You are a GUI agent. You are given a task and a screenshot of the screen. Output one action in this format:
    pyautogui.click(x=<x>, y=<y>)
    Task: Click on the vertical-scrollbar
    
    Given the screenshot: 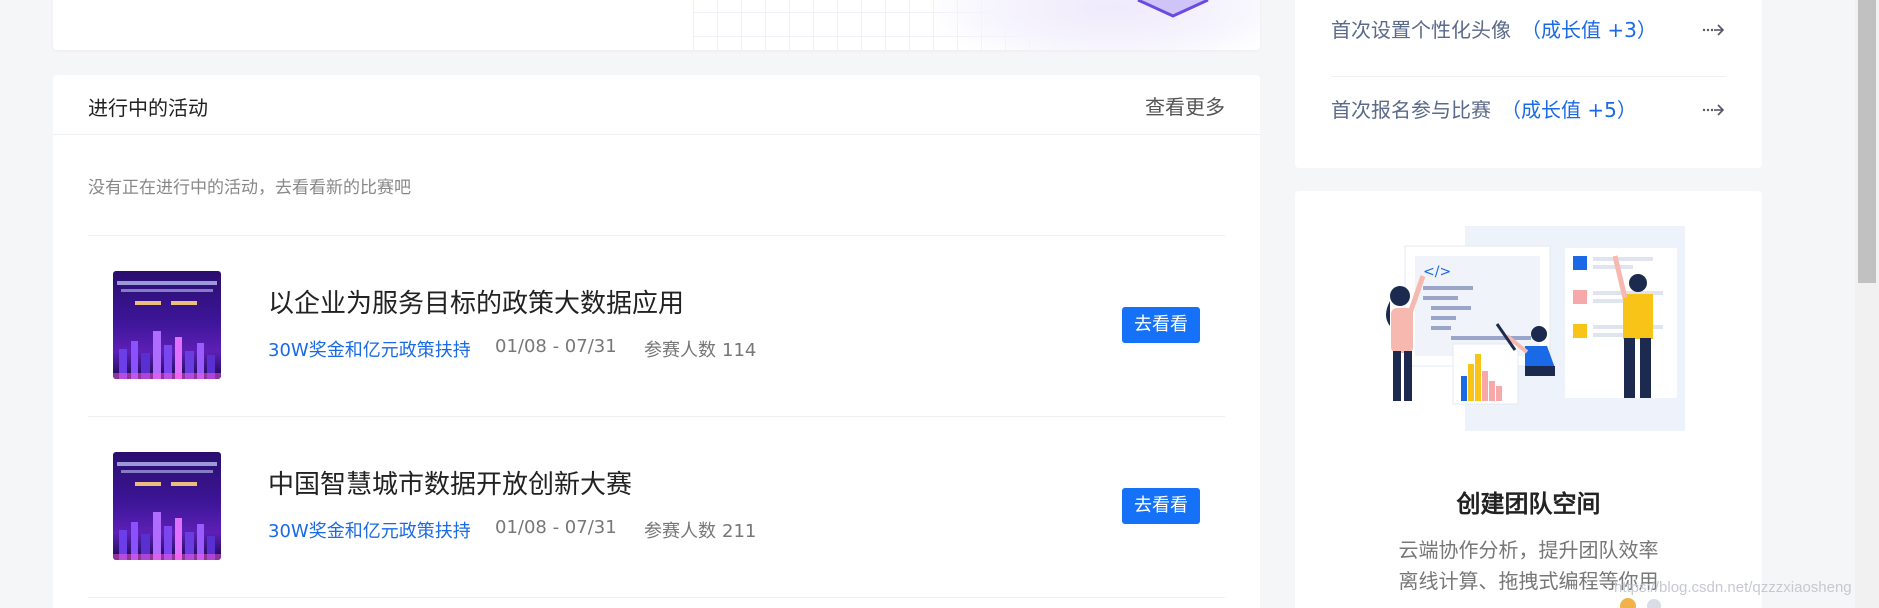 What is the action you would take?
    pyautogui.click(x=1867, y=304)
    